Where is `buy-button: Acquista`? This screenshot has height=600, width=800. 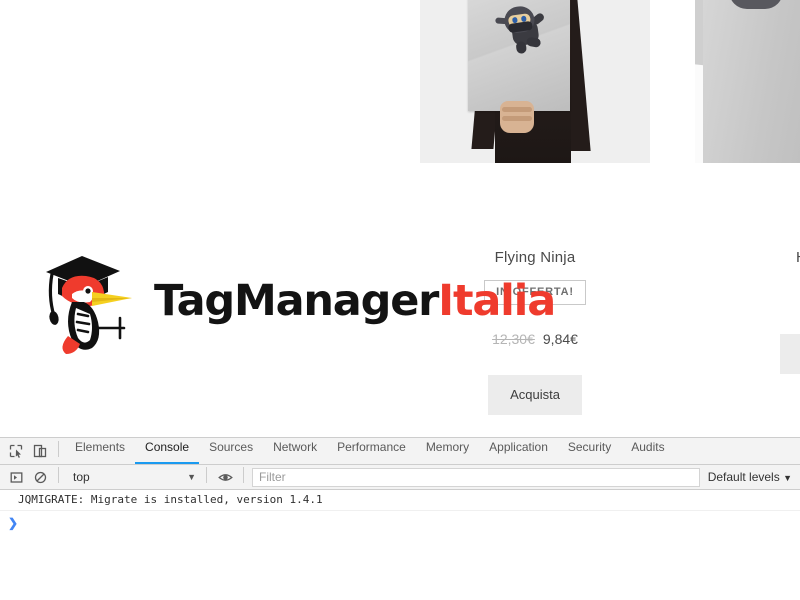 buy-button: Acquista is located at coordinates (535, 395).